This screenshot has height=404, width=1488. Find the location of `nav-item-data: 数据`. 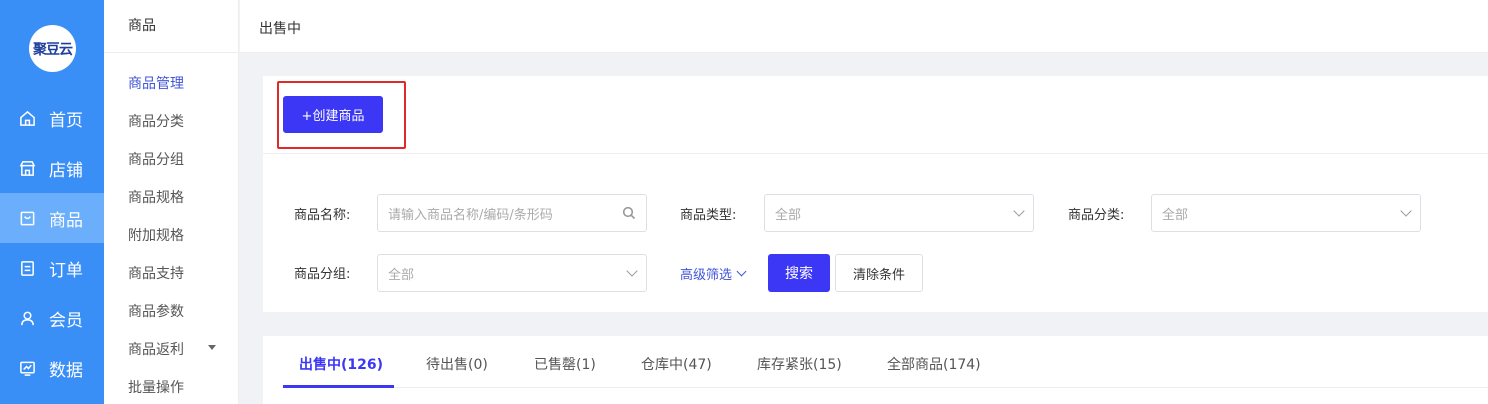

nav-item-data: 数据 is located at coordinates (52, 368).